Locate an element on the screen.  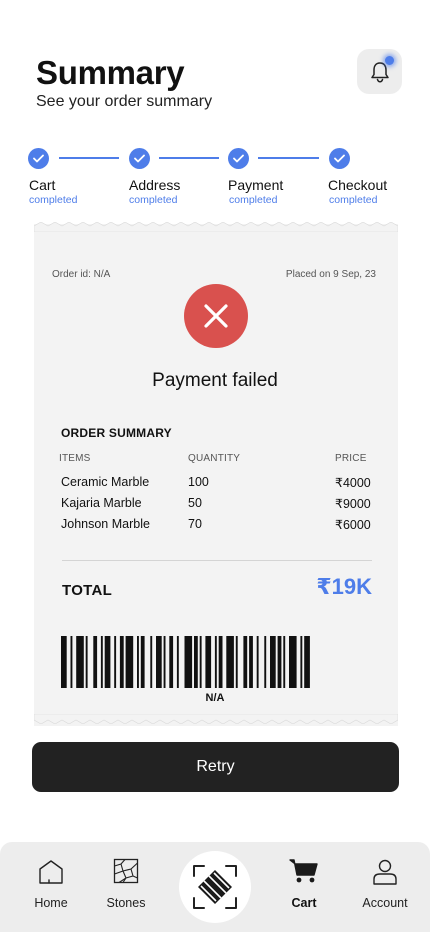
nav-label: Cart is located at coordinates (304, 903).